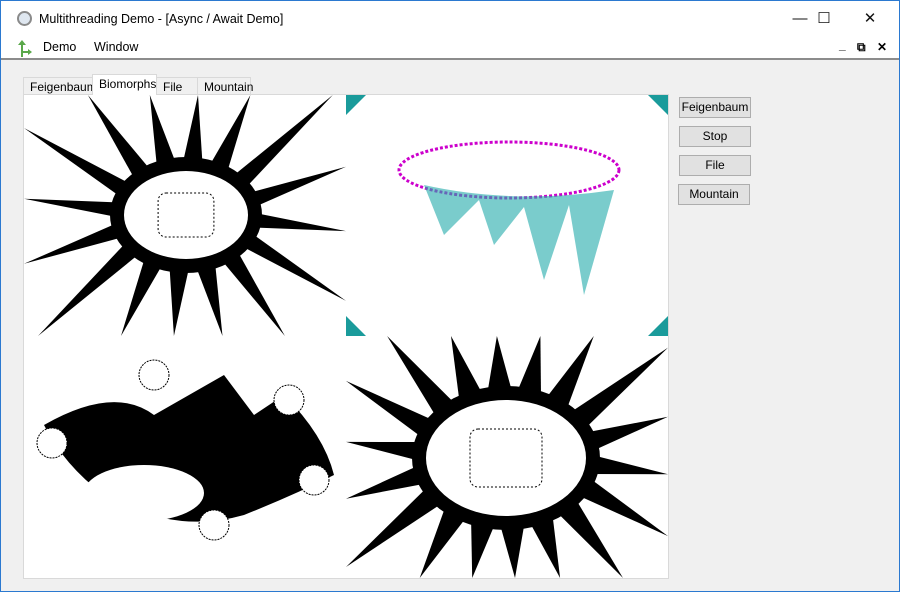 Image resolution: width=900 pixels, height=592 pixels. What do you see at coordinates (882, 47) in the screenshot?
I see `mdi-close-button: ✕` at bounding box center [882, 47].